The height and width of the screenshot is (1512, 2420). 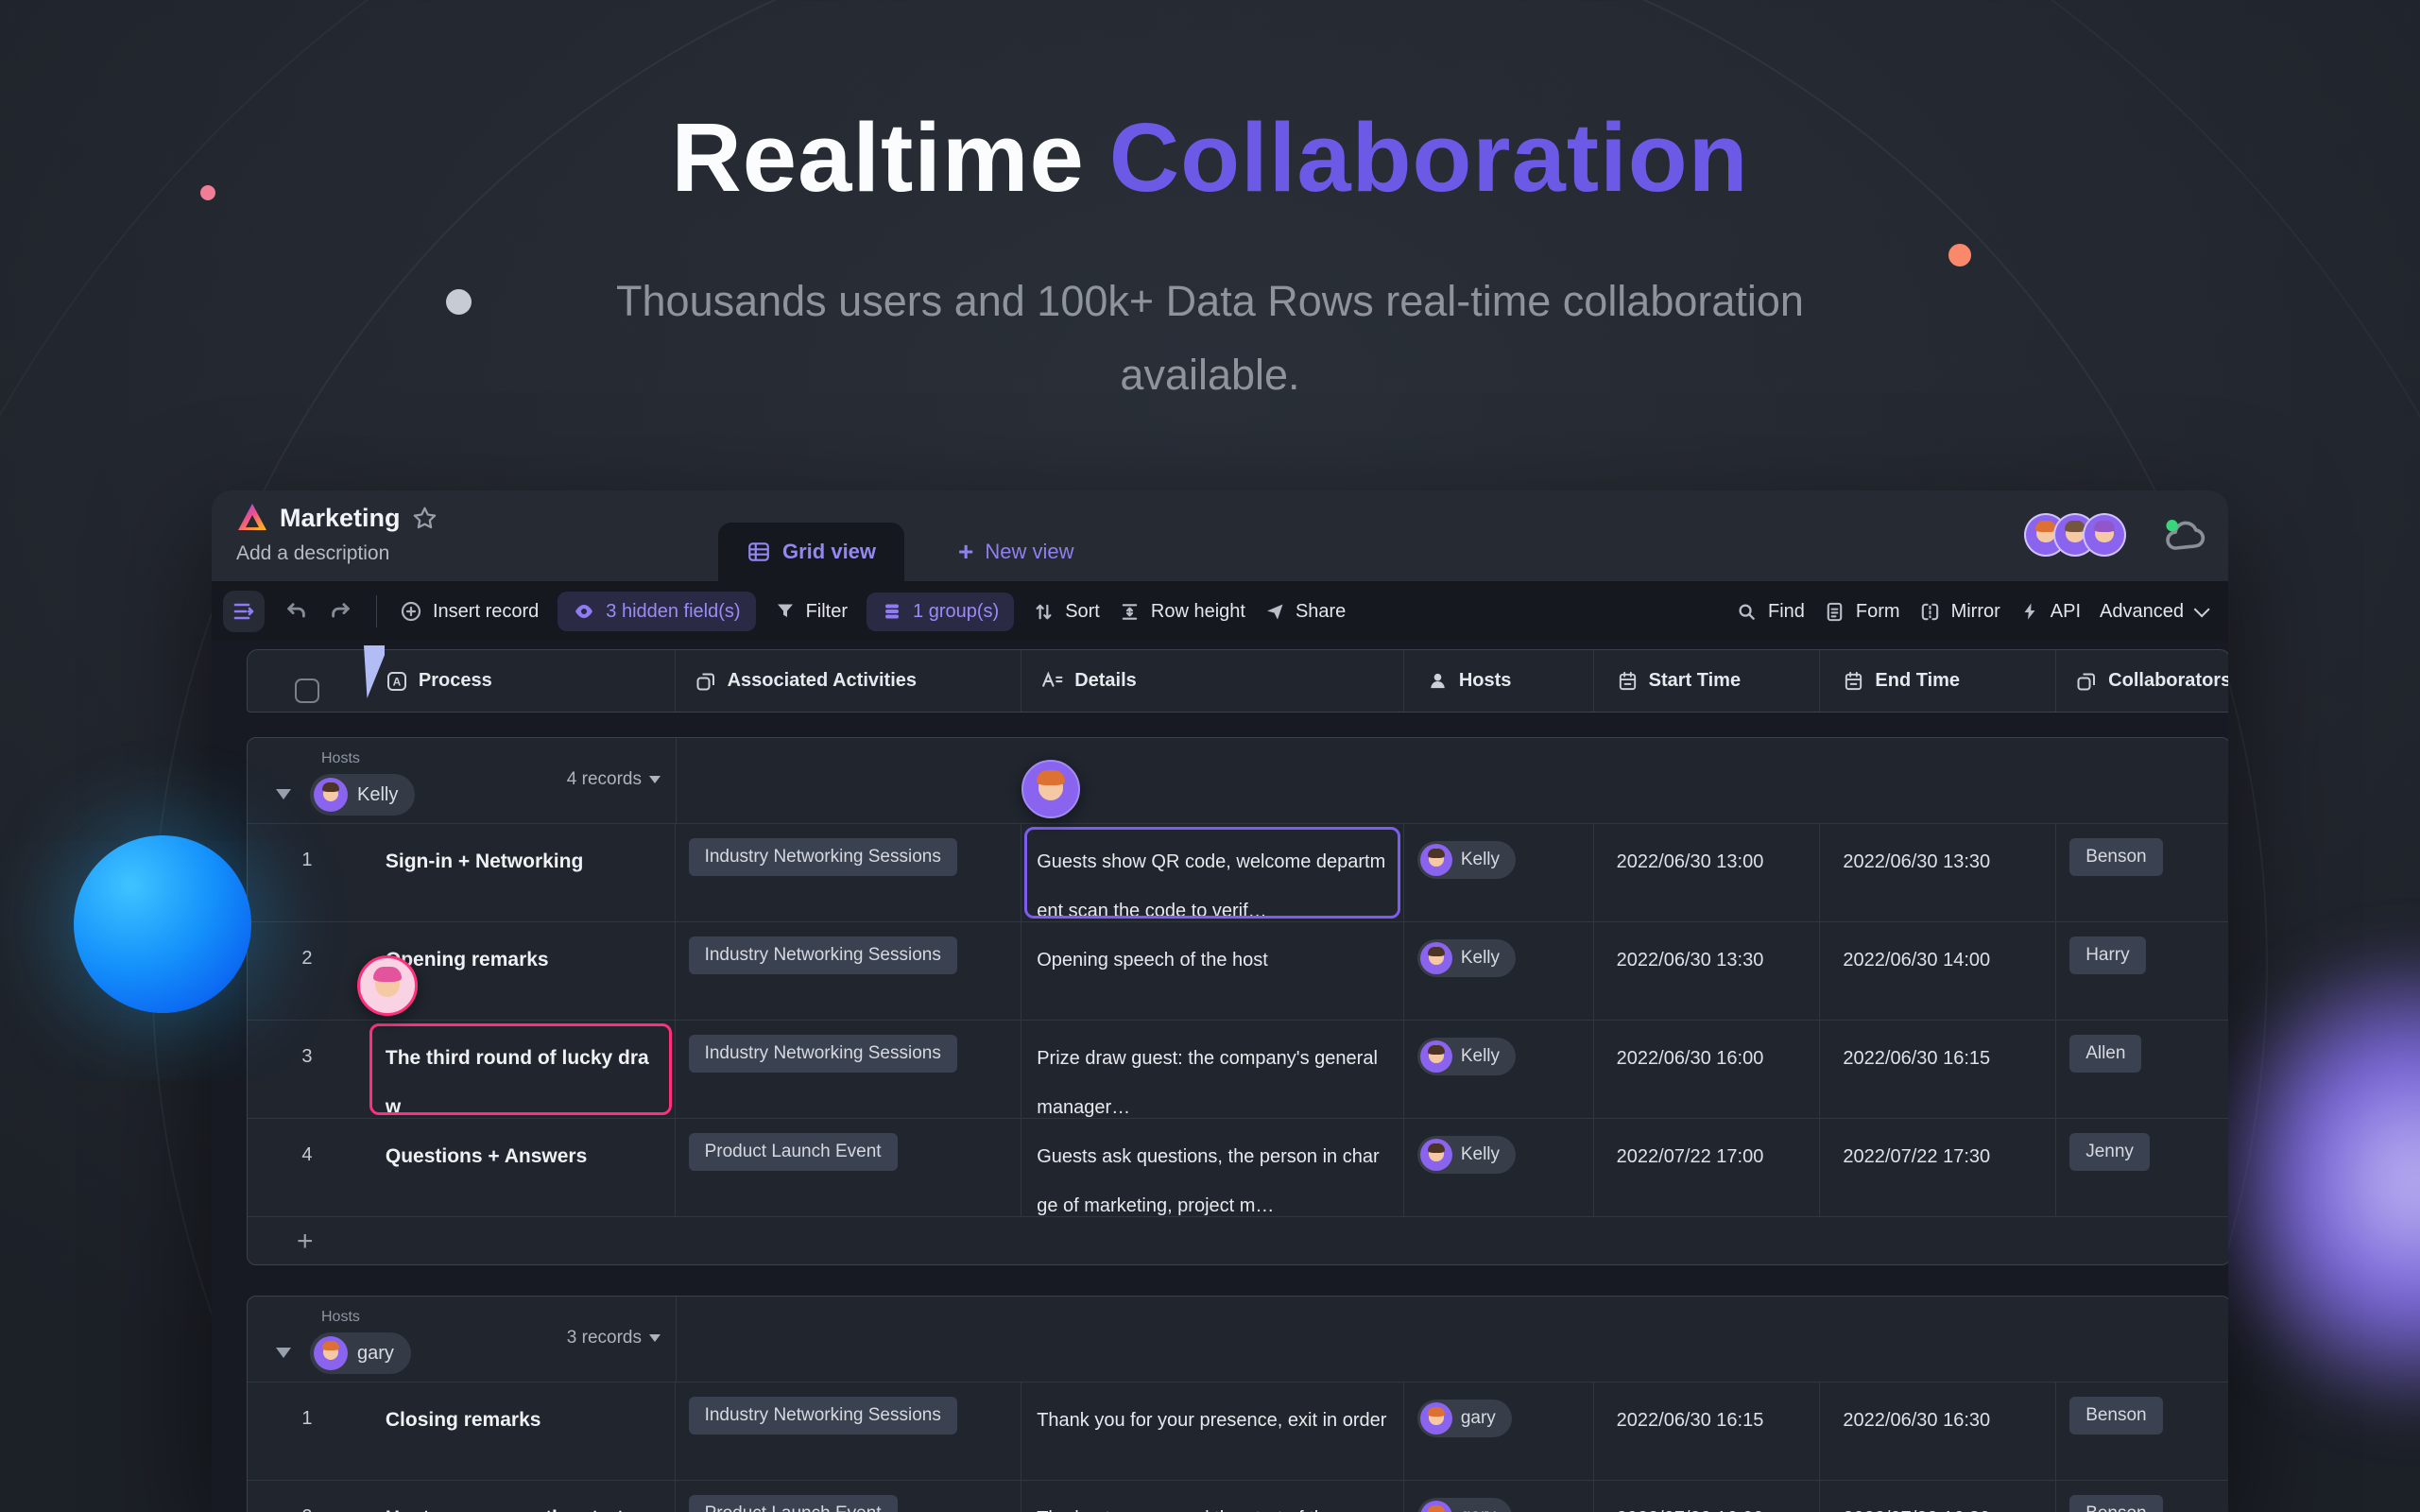 I want to click on cell-start-time: 2022/07/22 16:00, so click(x=1707, y=1496).